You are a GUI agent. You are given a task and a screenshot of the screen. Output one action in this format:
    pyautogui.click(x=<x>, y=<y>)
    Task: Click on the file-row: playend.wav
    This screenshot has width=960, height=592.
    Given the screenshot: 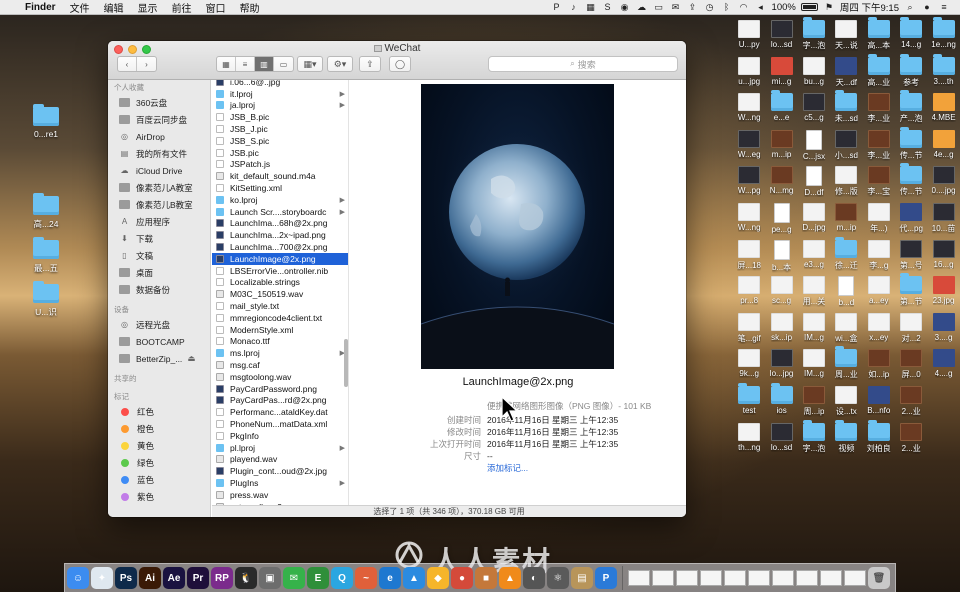 What is the action you would take?
    pyautogui.click(x=280, y=460)
    